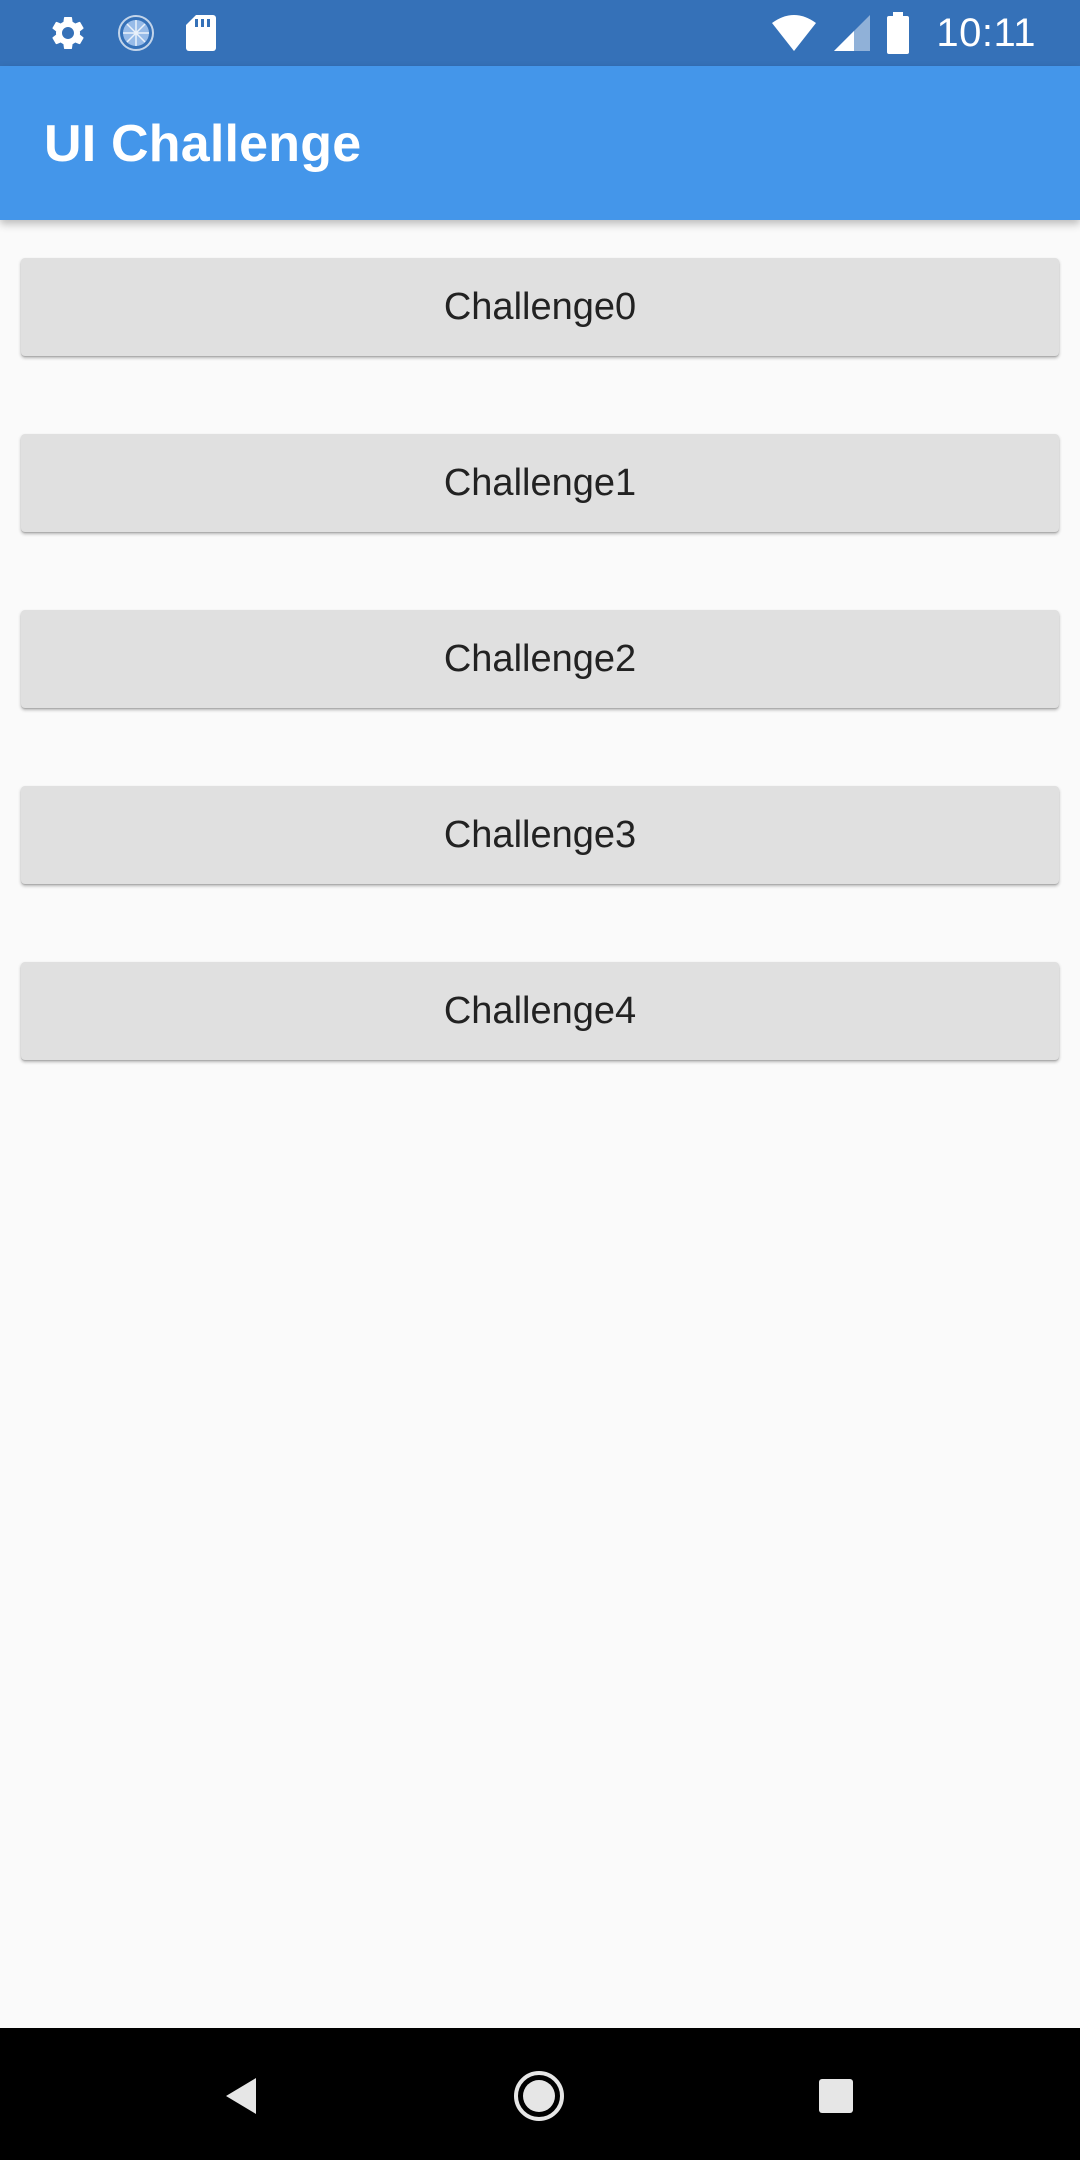  What do you see at coordinates (540, 143) in the screenshot?
I see `app-bar: UI Challenge` at bounding box center [540, 143].